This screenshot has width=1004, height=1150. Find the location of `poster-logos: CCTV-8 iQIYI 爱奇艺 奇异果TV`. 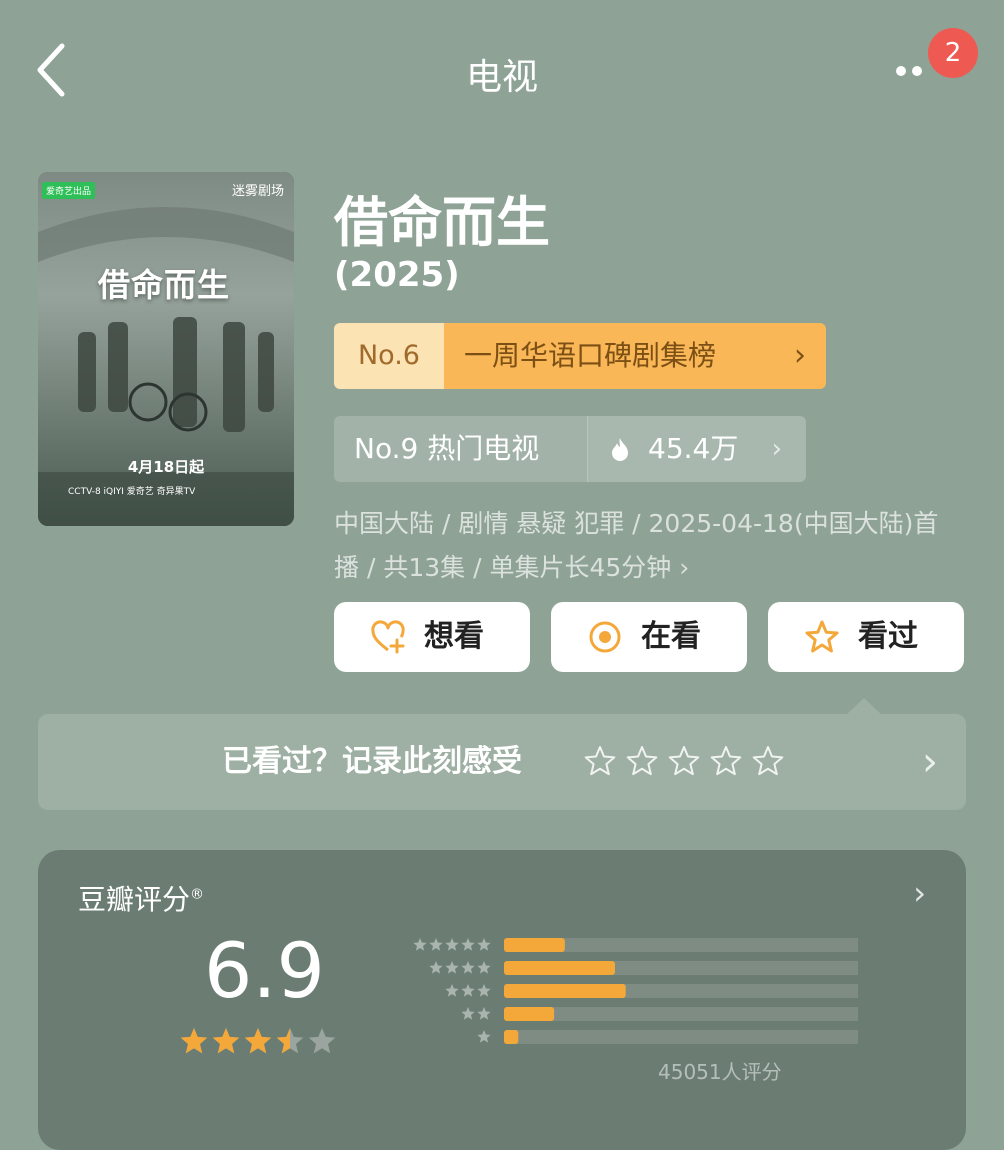

poster-logos: CCTV-8 iQIYI 爱奇艺 奇异果TV is located at coordinates (132, 492).